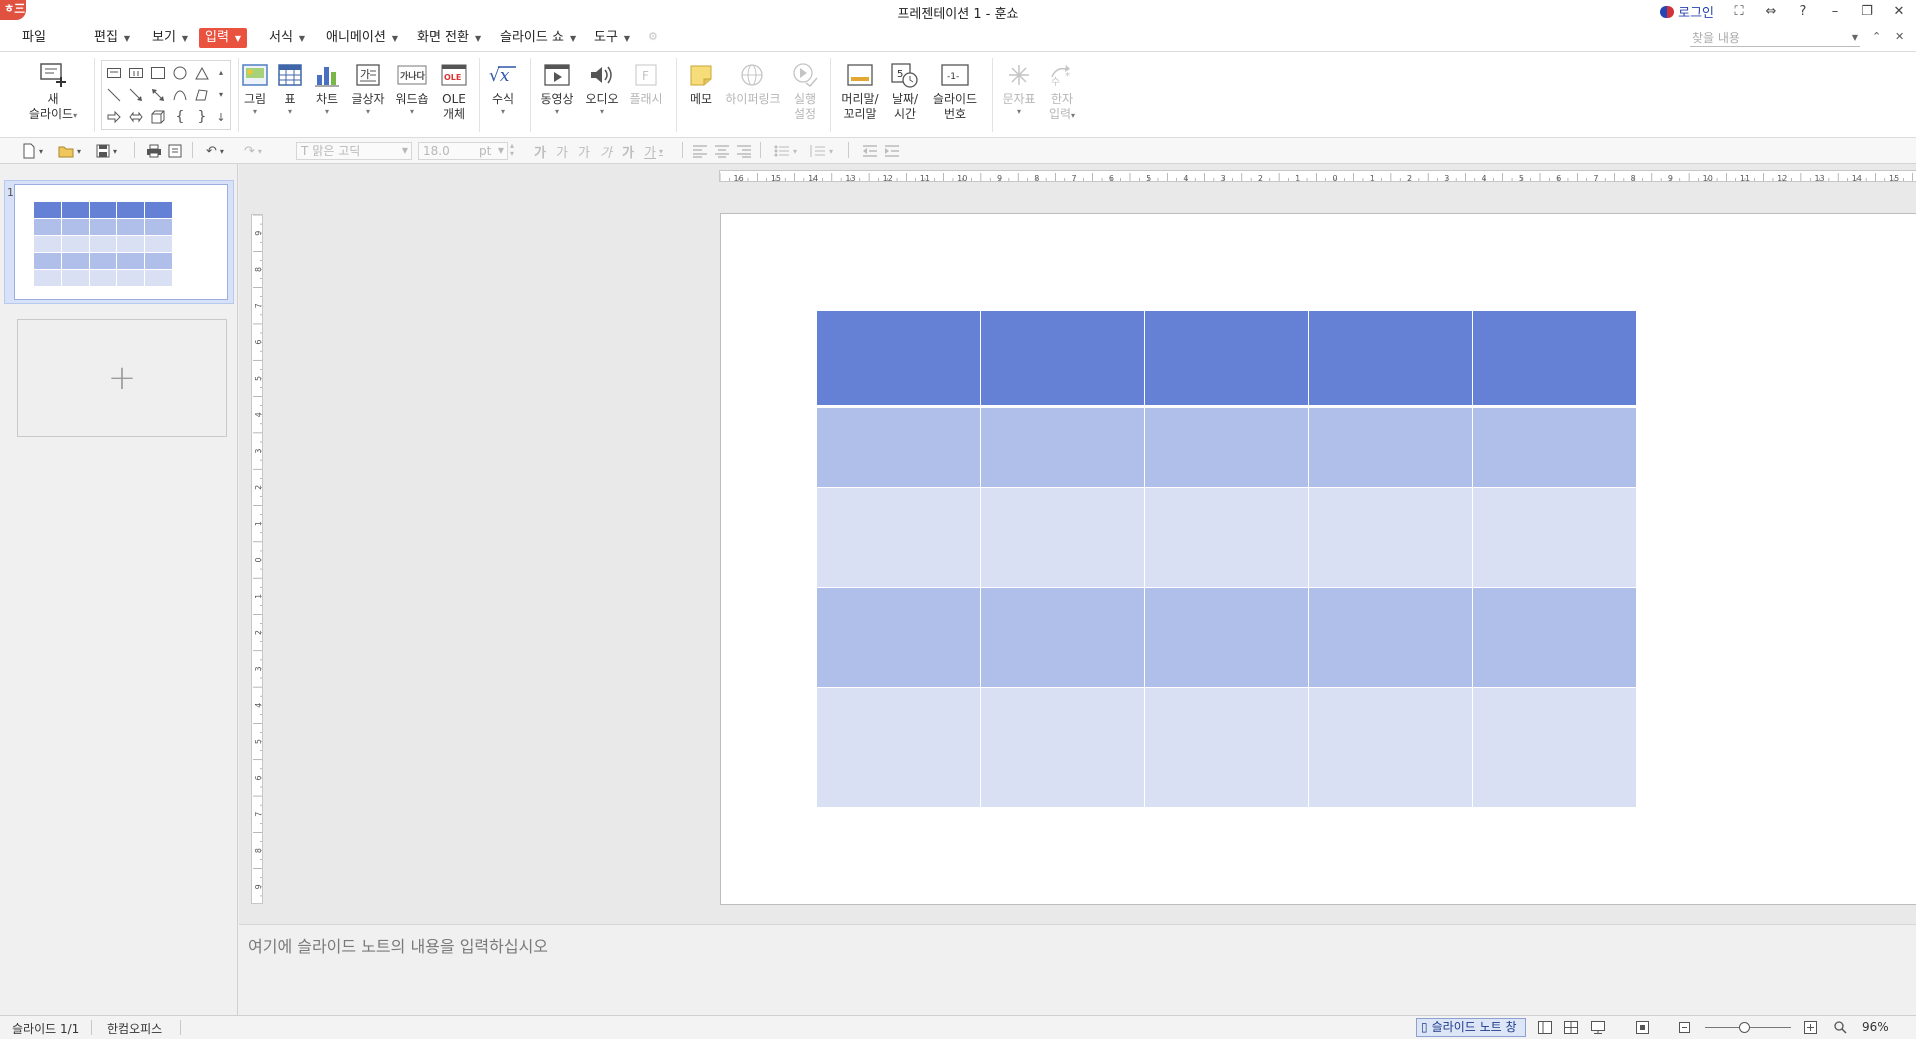 Image resolution: width=1916 pixels, height=1039 pixels. I want to click on menu-edit: 편집 ▼, so click(112, 38).